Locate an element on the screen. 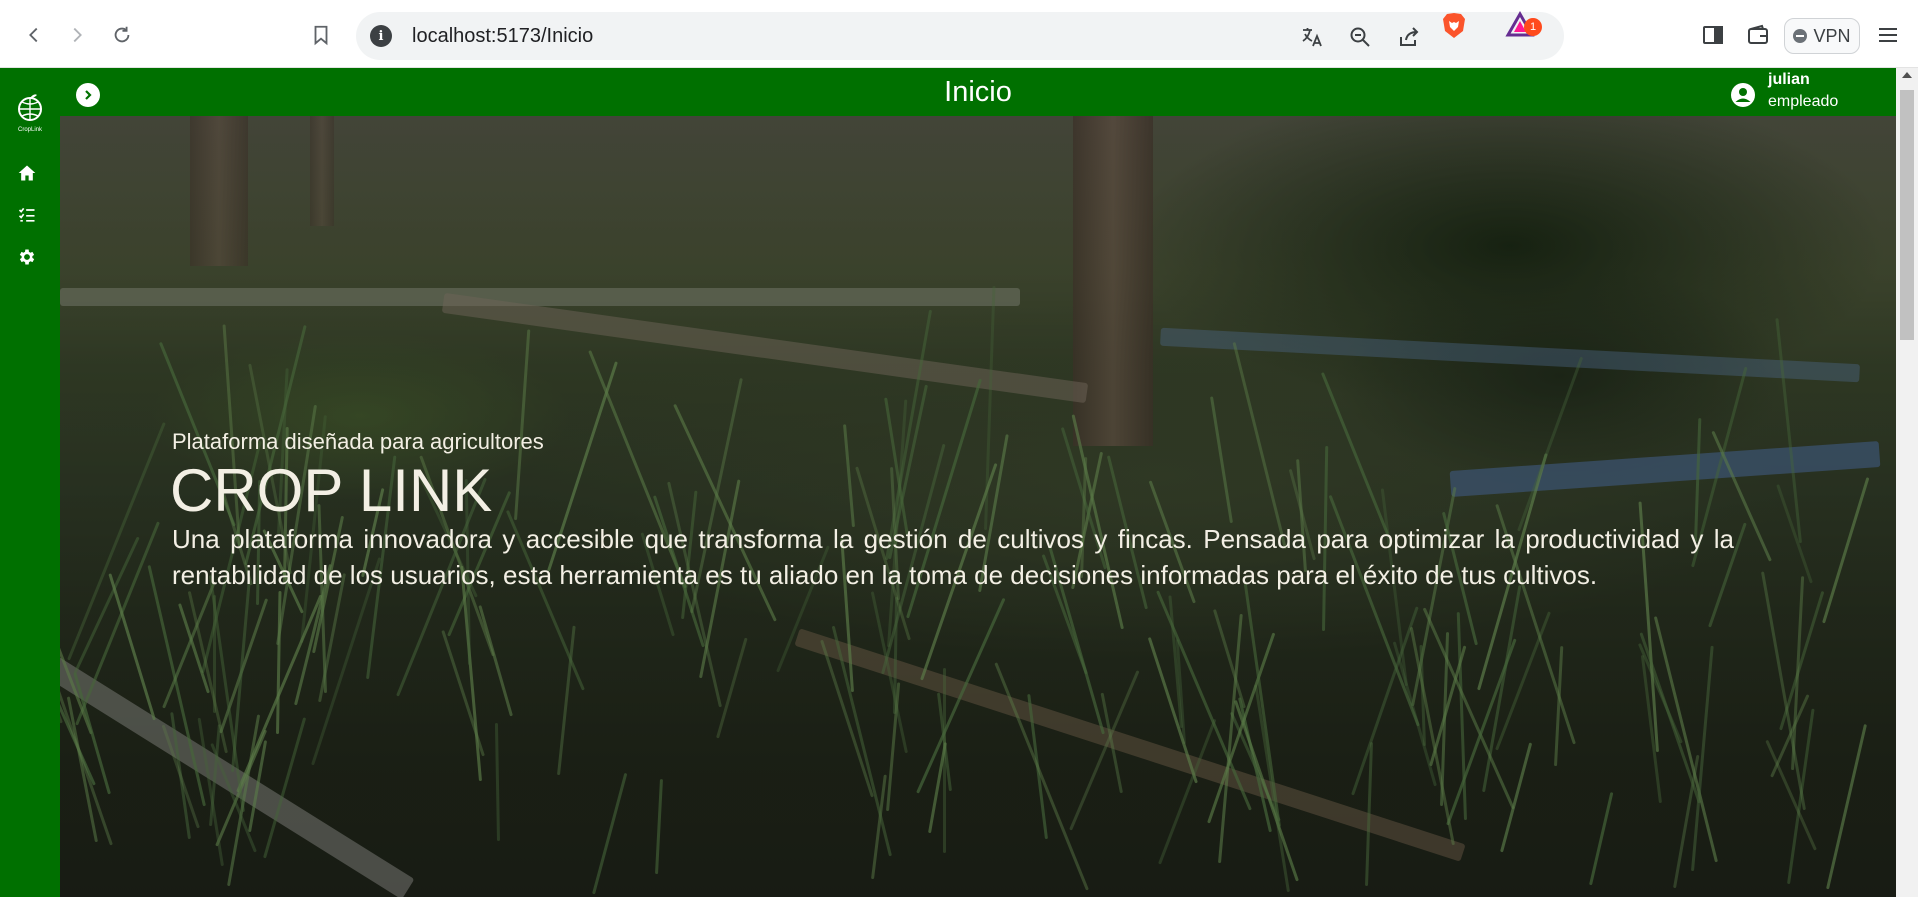  reload-icon is located at coordinates (122, 34).